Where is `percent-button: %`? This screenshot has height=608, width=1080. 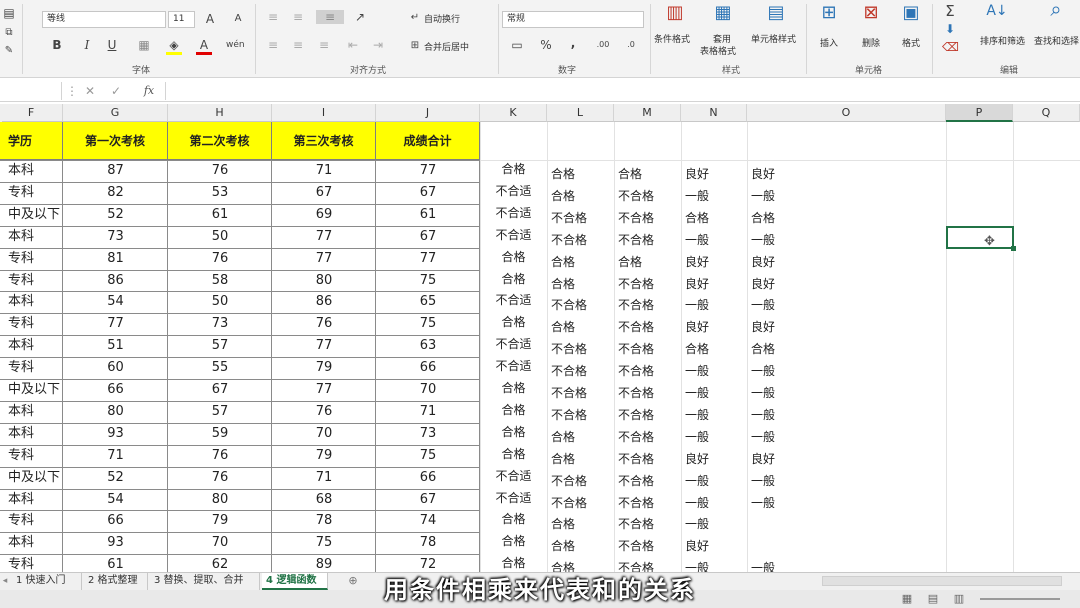 percent-button: % is located at coordinates (546, 45).